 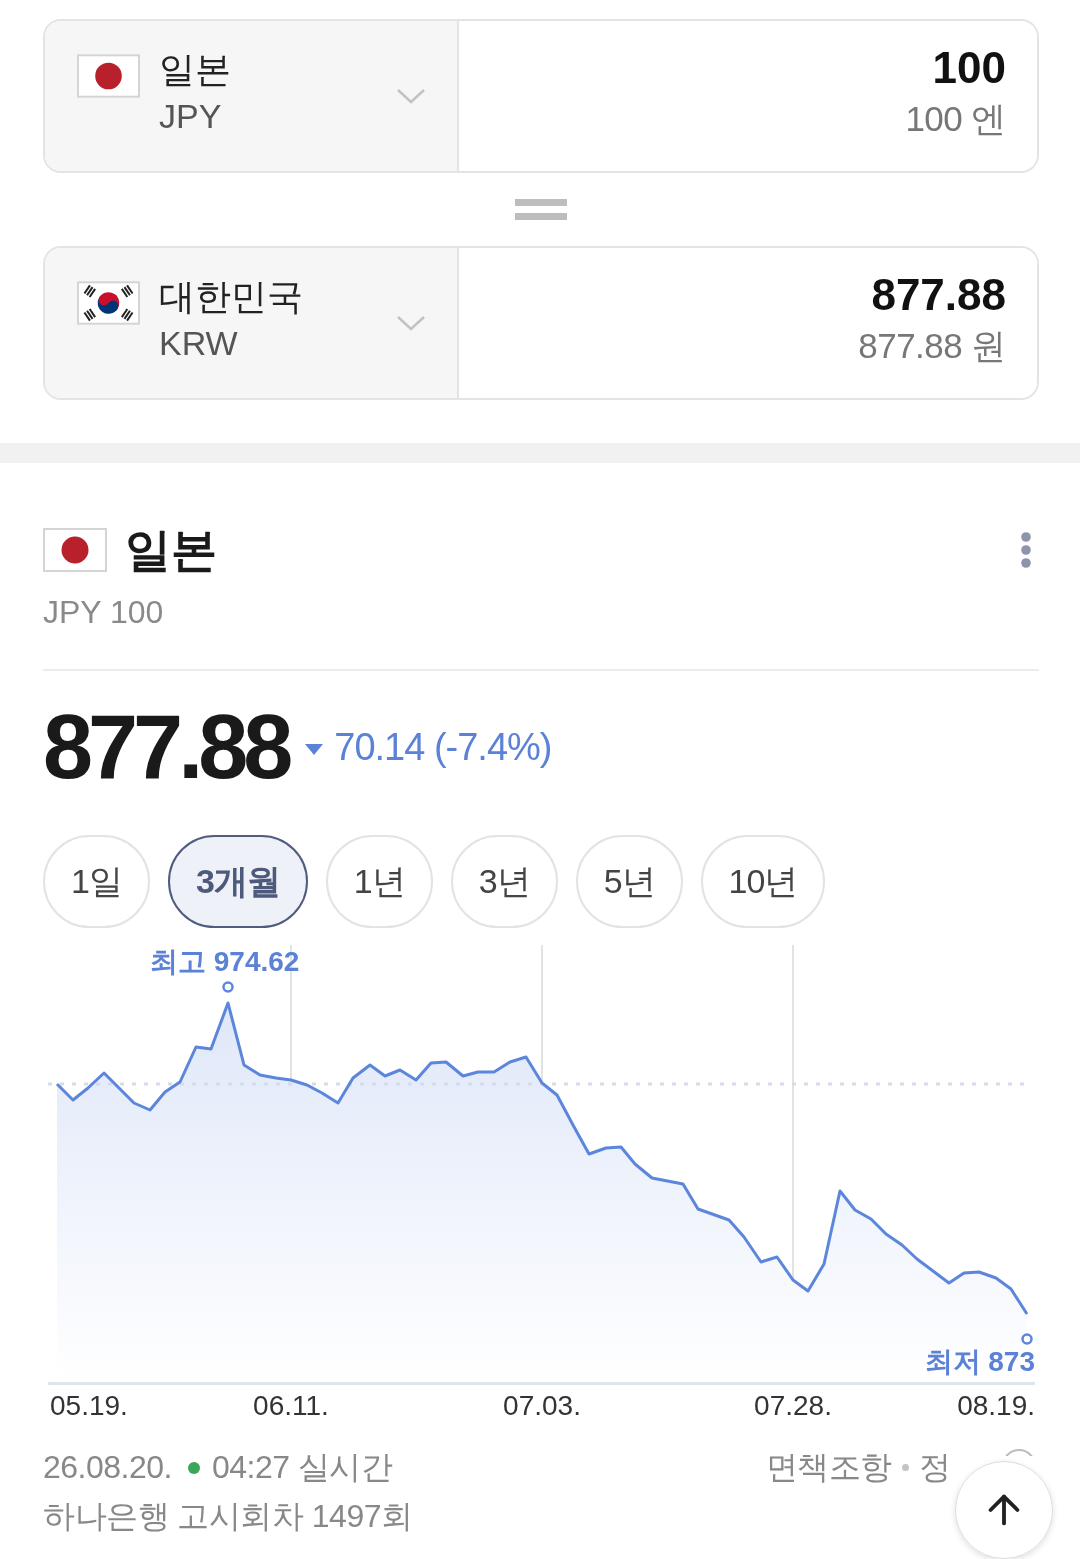 What do you see at coordinates (107, 1467) in the screenshot?
I see `update-date: 26.08.20.` at bounding box center [107, 1467].